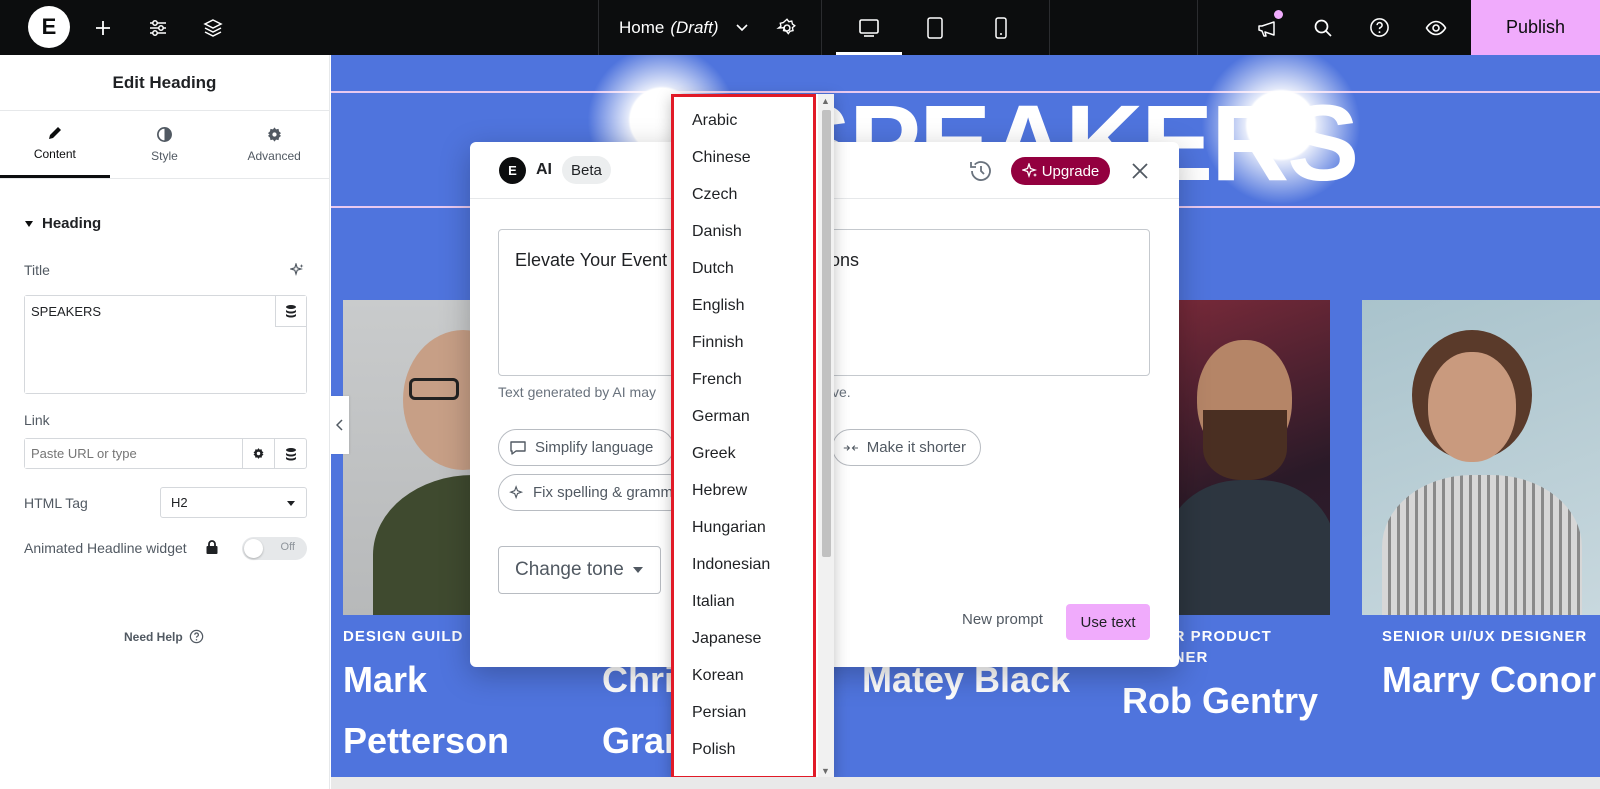  What do you see at coordinates (935, 27) in the screenshot?
I see `tablet-view-button` at bounding box center [935, 27].